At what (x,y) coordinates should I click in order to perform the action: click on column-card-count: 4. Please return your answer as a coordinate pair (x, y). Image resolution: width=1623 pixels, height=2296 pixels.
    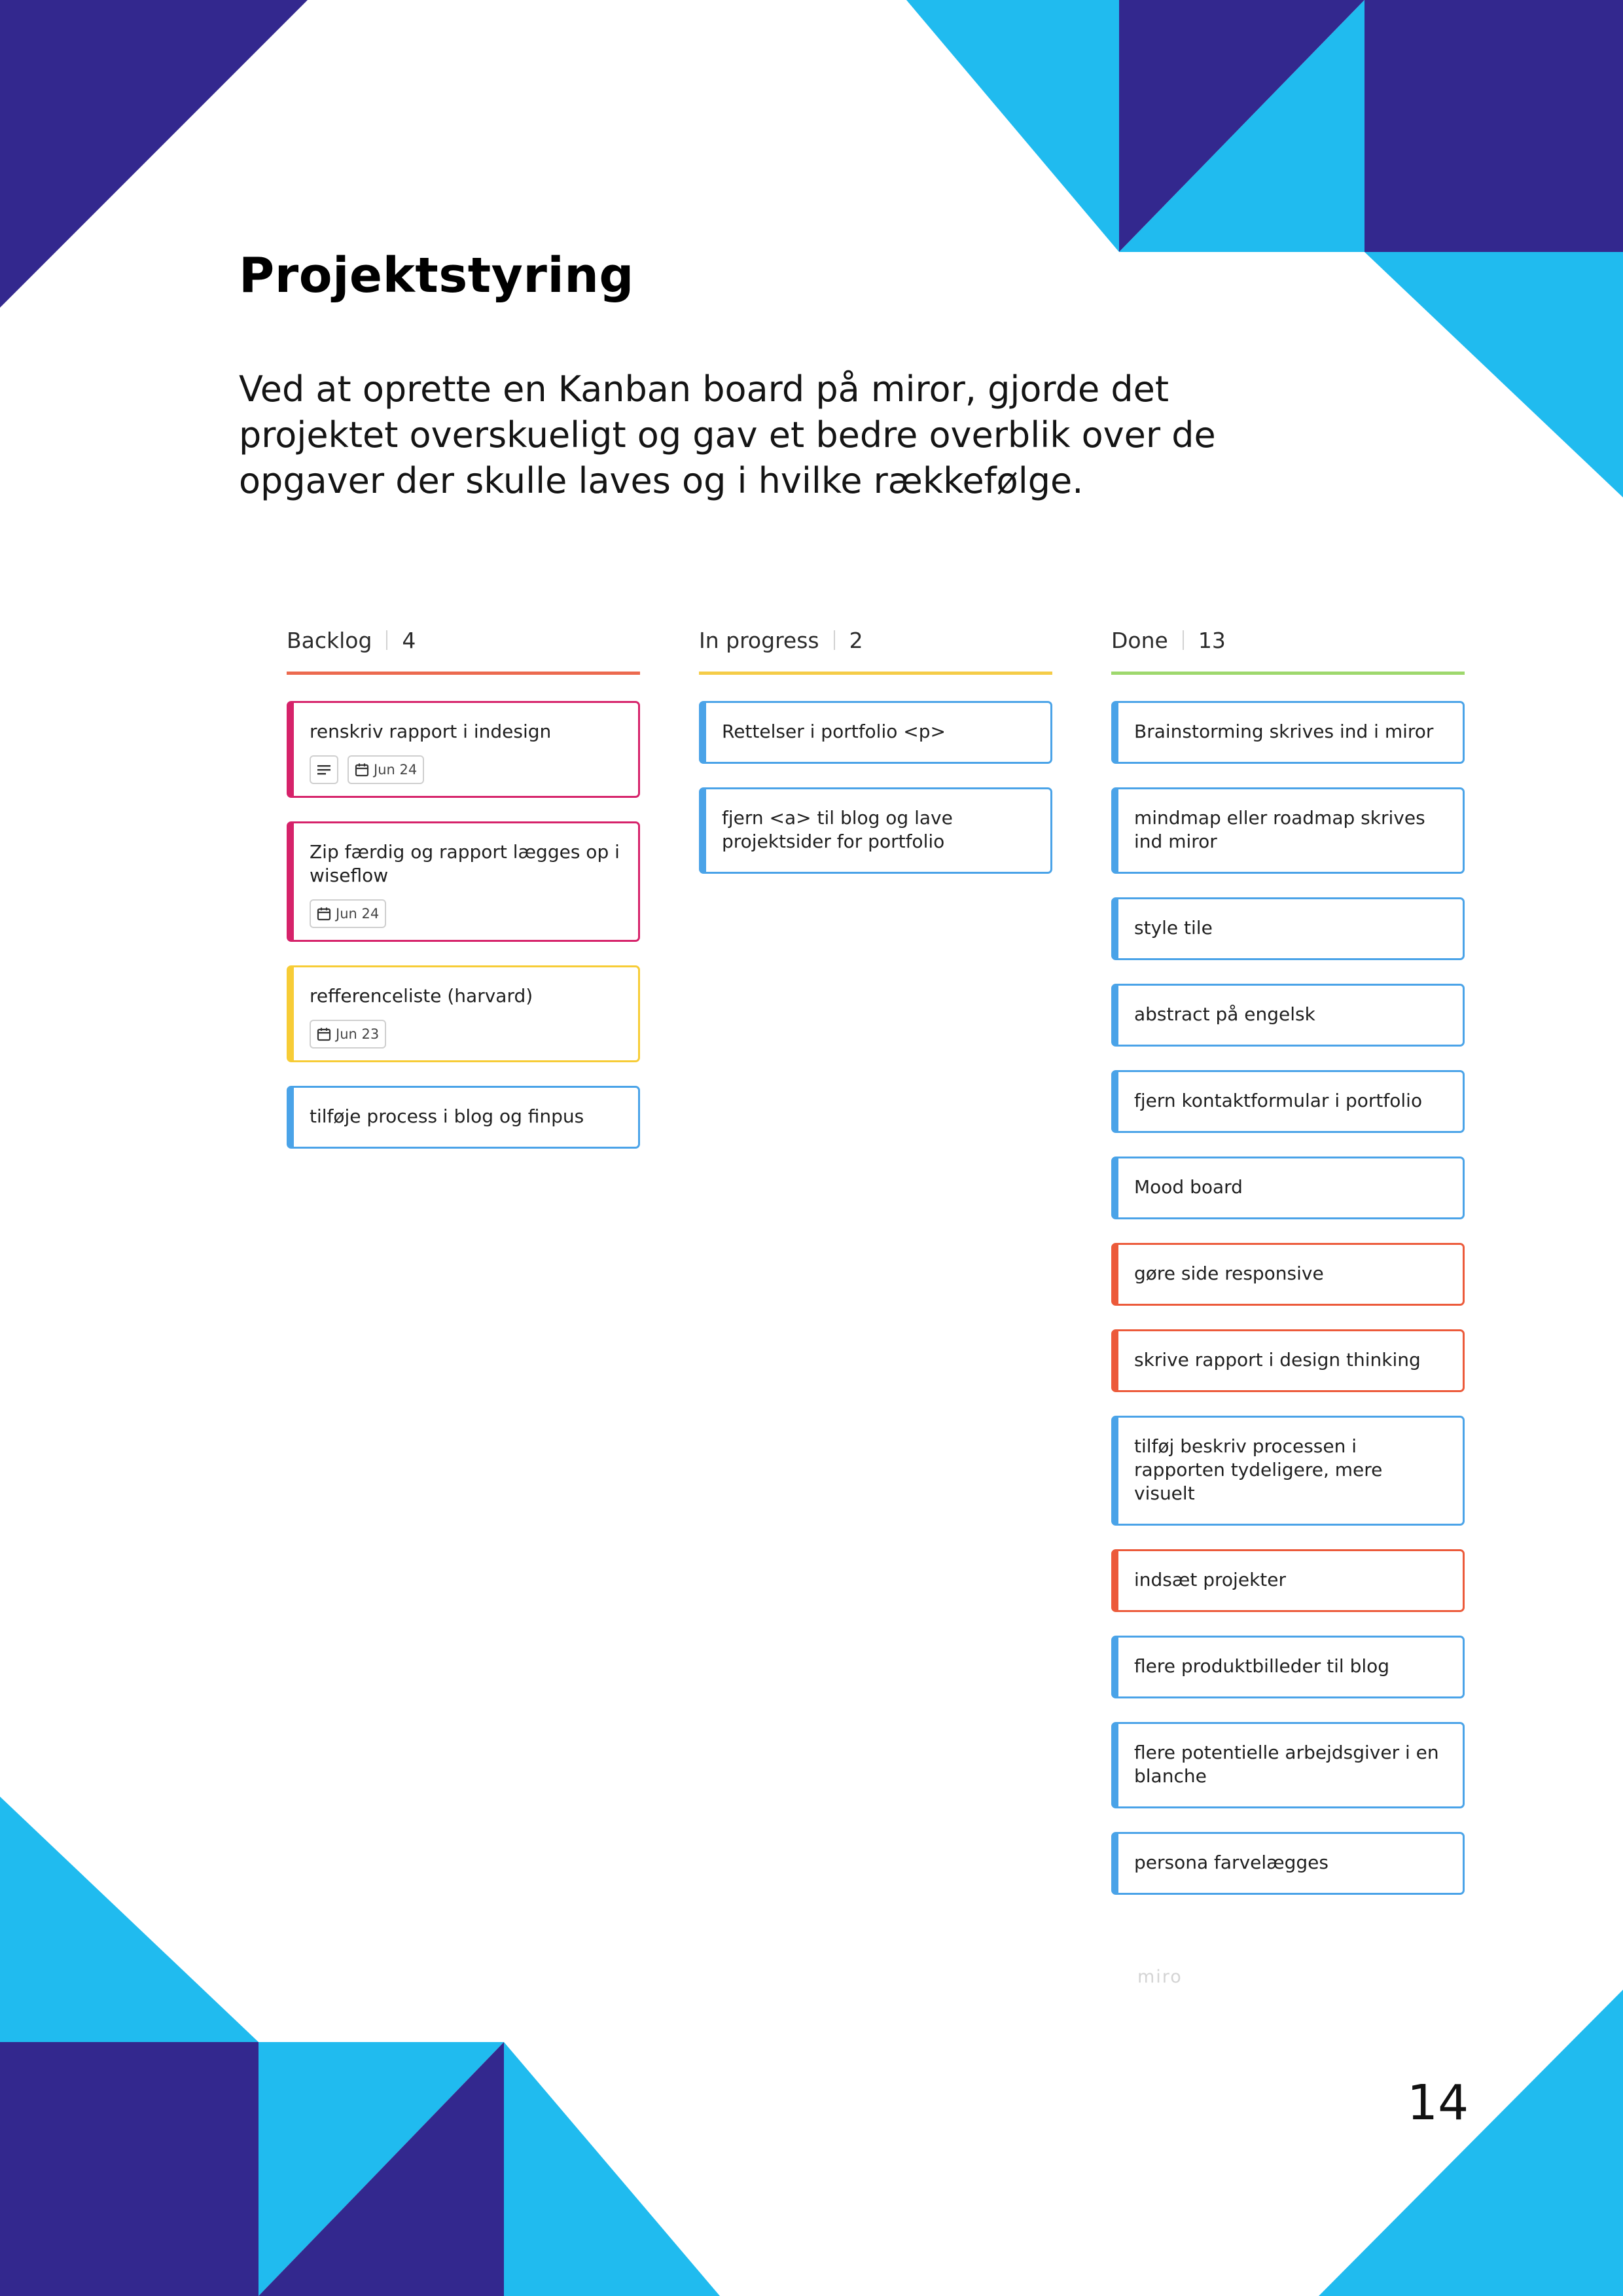
    Looking at the image, I should click on (409, 640).